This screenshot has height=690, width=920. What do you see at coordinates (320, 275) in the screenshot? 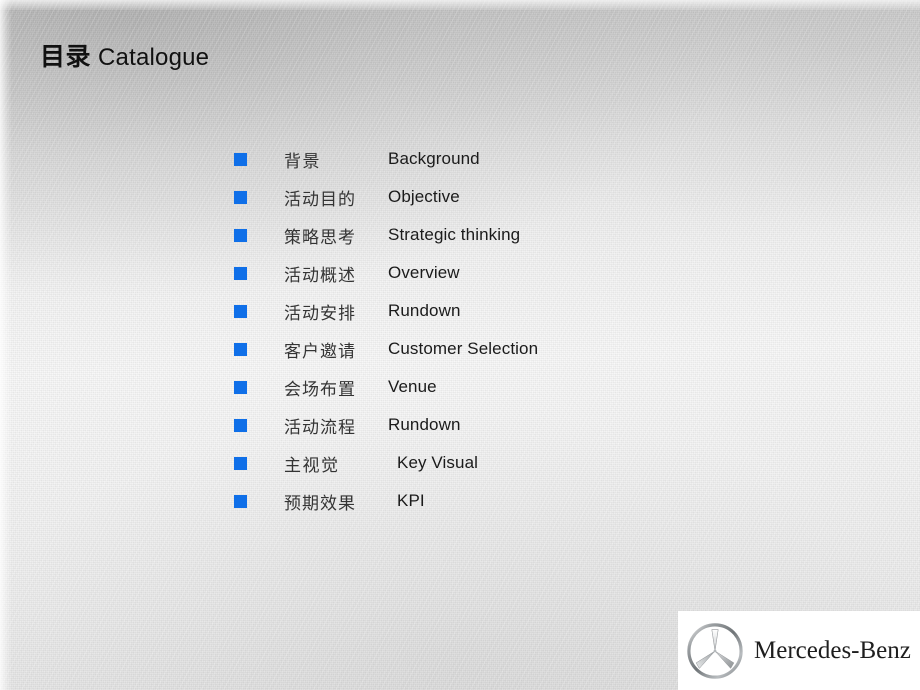
I see `list-item-label-chinese: 活动概述` at bounding box center [320, 275].